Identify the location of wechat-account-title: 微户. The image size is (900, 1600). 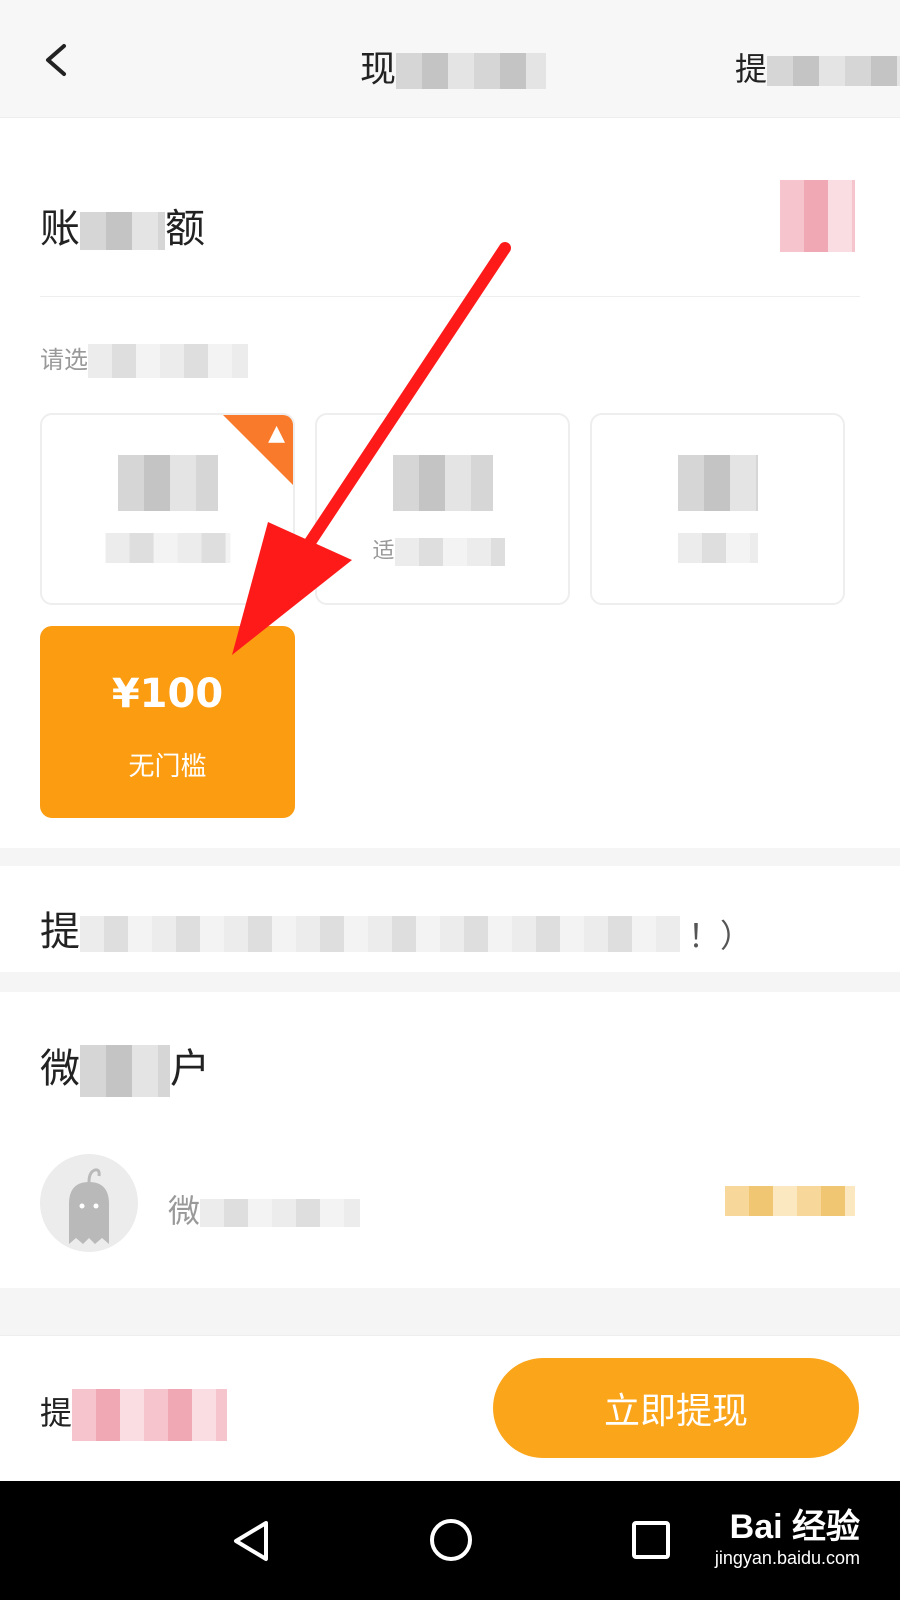
(125, 1066).